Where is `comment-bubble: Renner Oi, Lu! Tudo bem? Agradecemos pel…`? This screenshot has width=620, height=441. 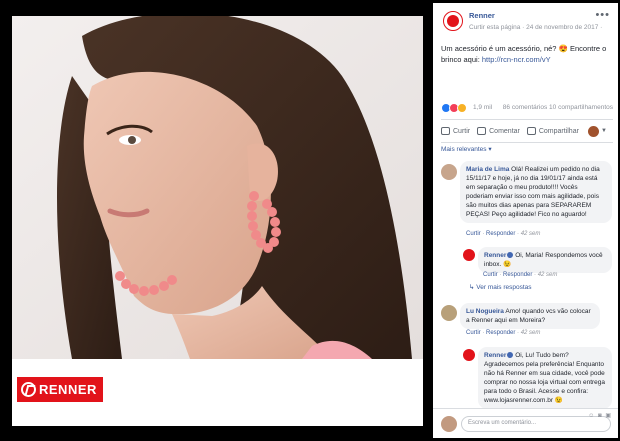
comment-bubble: Renner Oi, Lu! Tudo bem? Agradecemos pel… is located at coordinates (545, 378).